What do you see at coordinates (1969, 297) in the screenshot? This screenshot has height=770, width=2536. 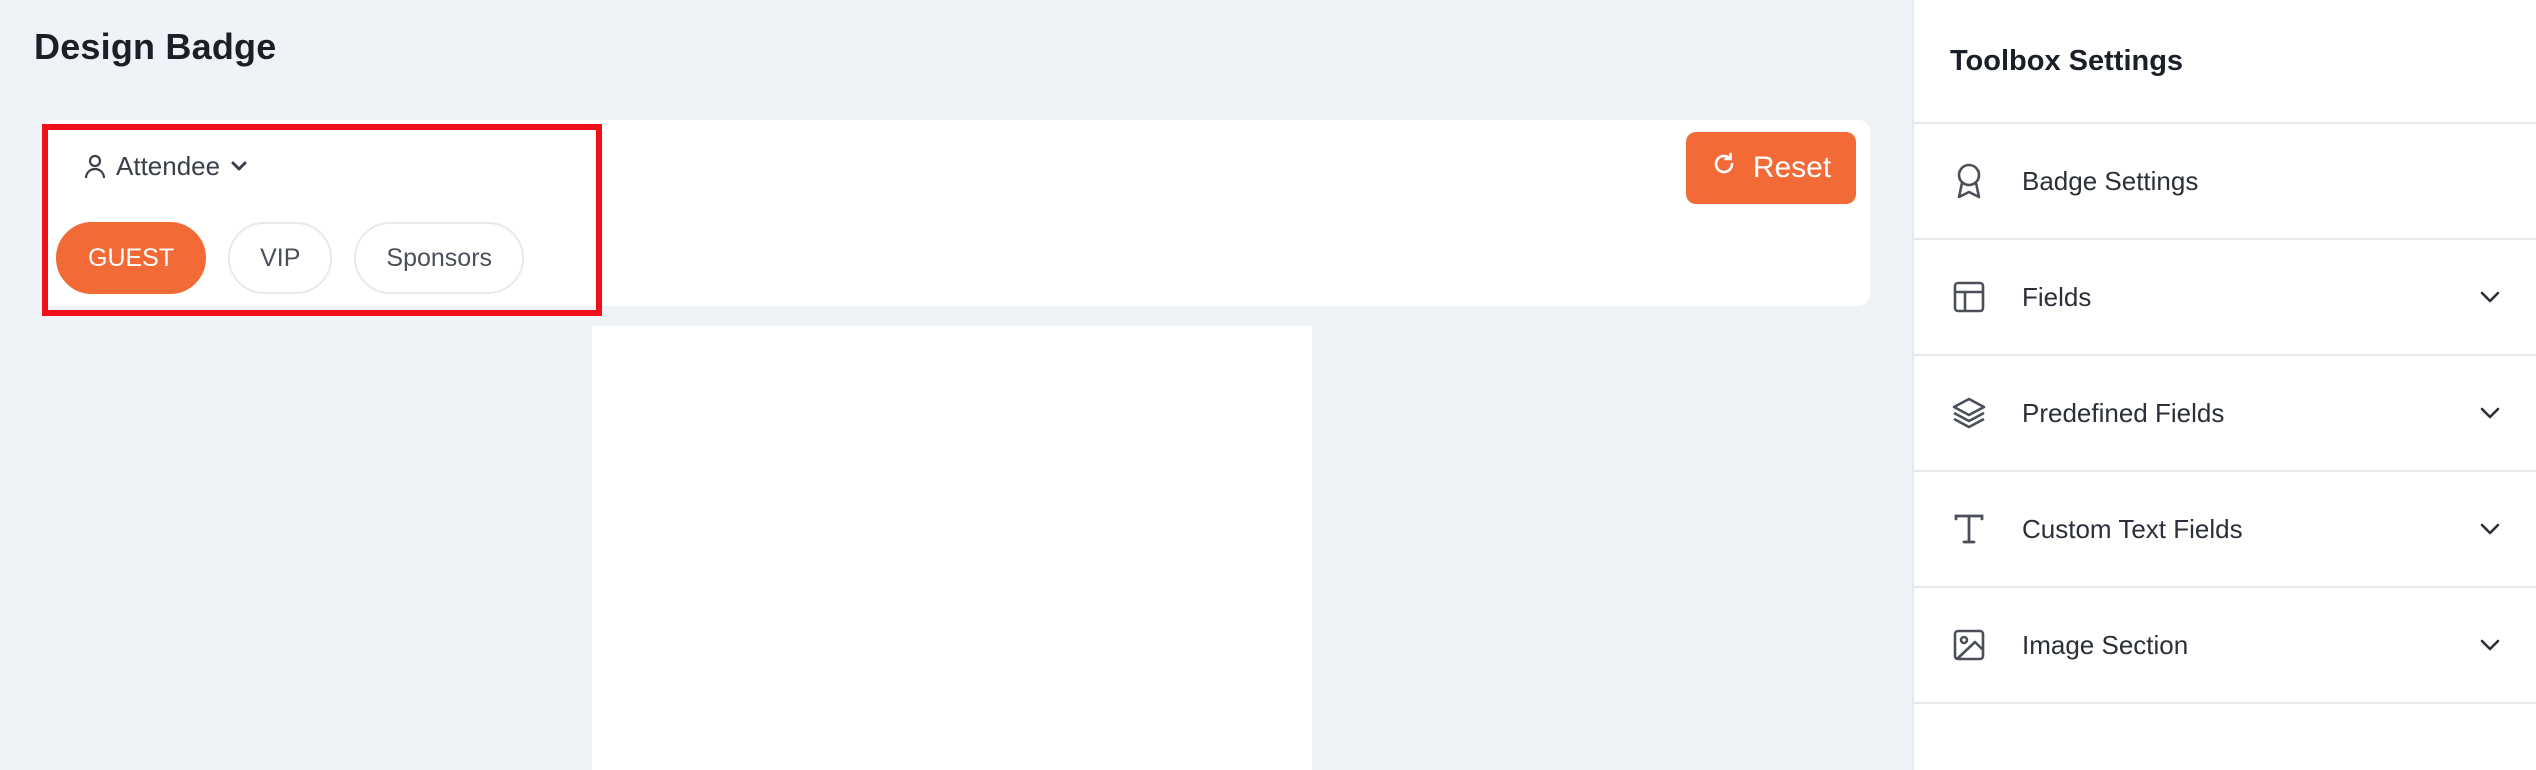 I see `layout-icon` at bounding box center [1969, 297].